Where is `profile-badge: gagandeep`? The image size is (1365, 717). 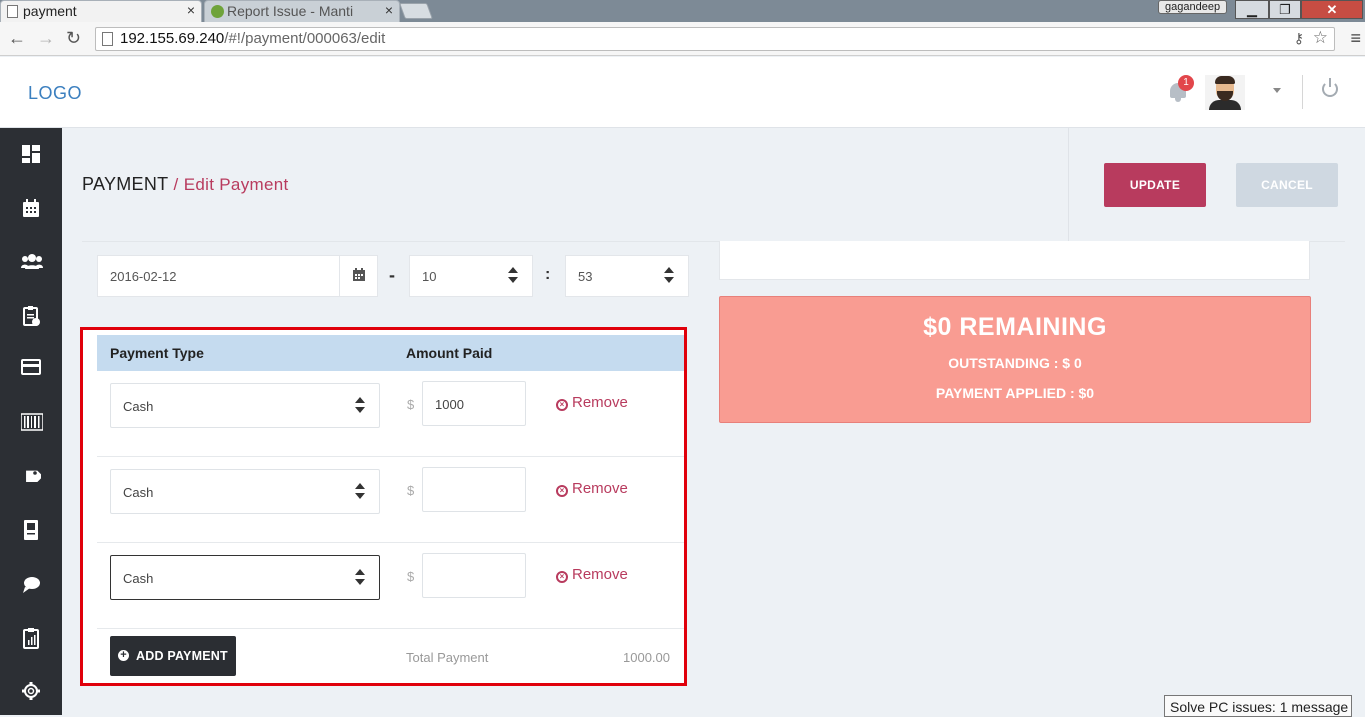 profile-badge: gagandeep is located at coordinates (1193, 7).